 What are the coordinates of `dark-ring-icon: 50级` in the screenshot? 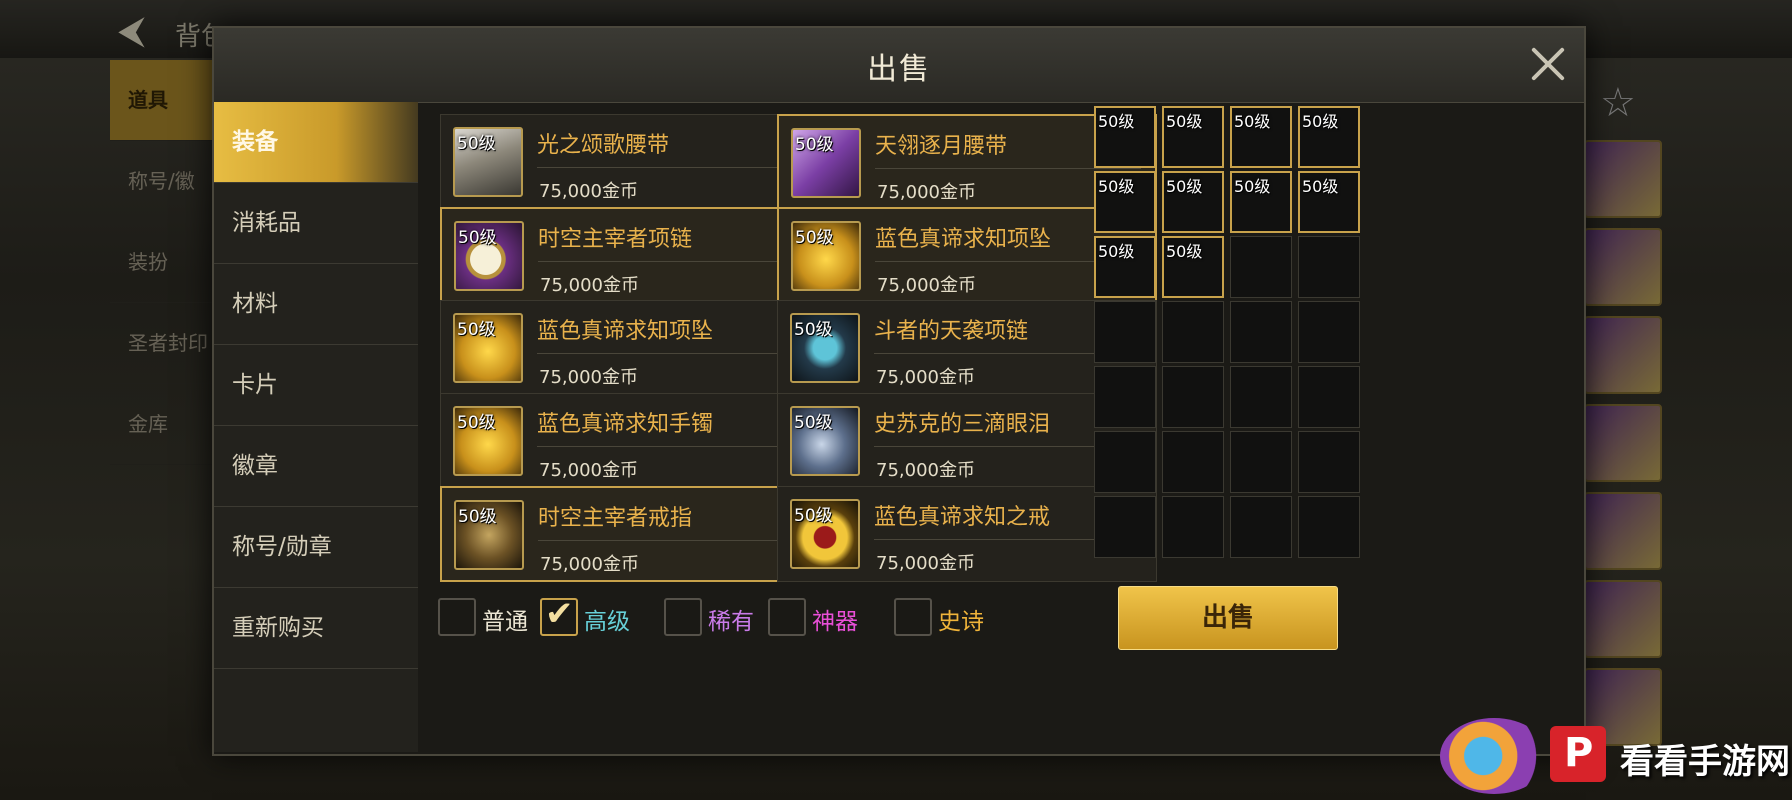 It's located at (1125, 202).